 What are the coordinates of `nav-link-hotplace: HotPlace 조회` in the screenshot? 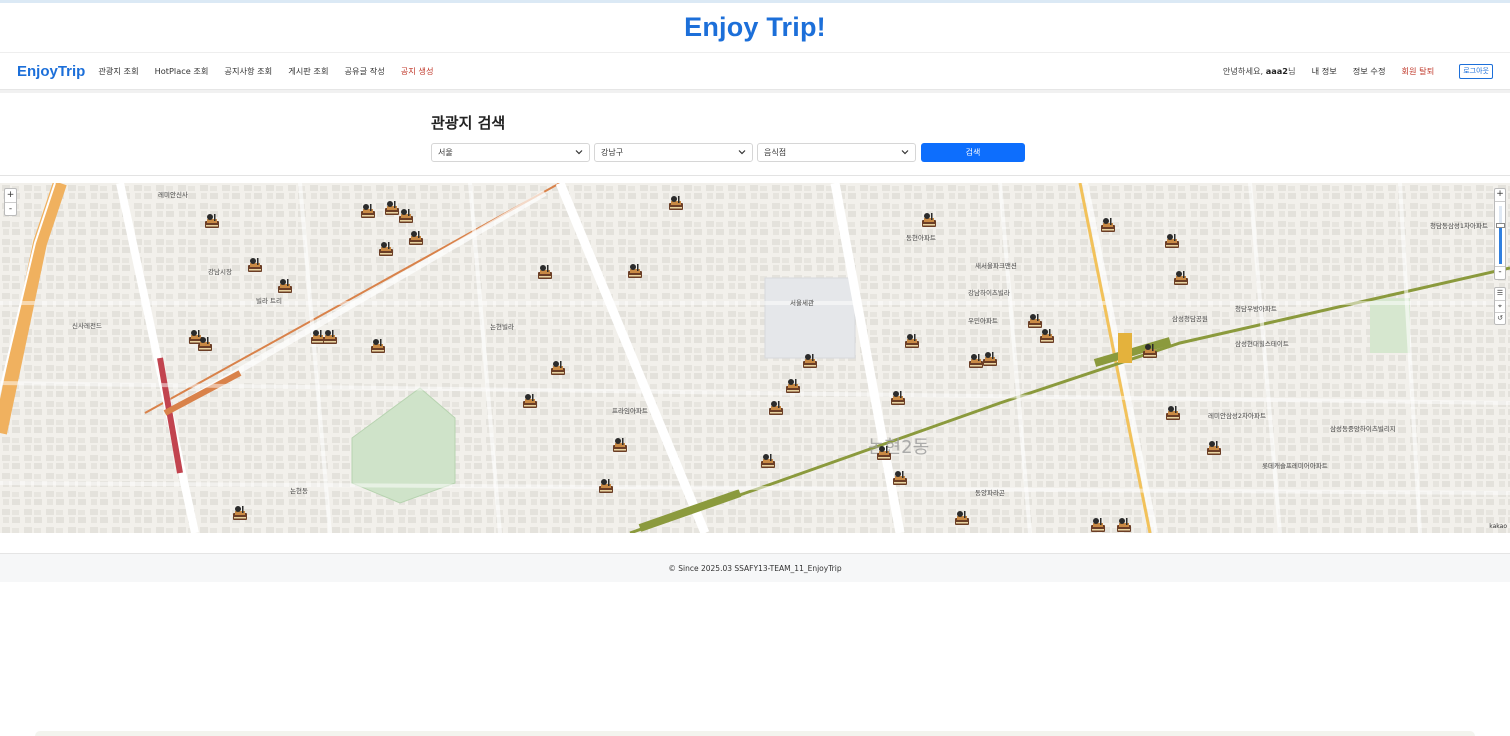 It's located at (182, 71).